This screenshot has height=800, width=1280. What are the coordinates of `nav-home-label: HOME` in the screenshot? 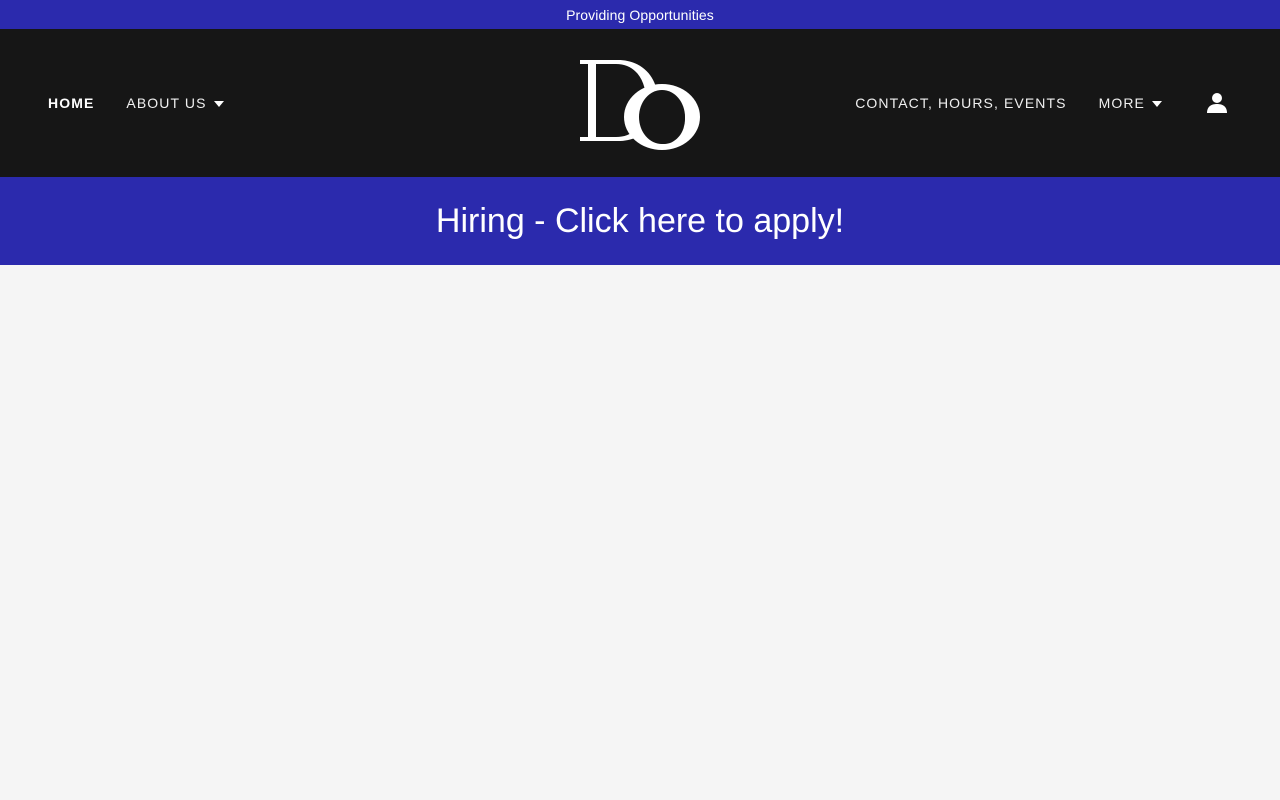 It's located at (71, 103).